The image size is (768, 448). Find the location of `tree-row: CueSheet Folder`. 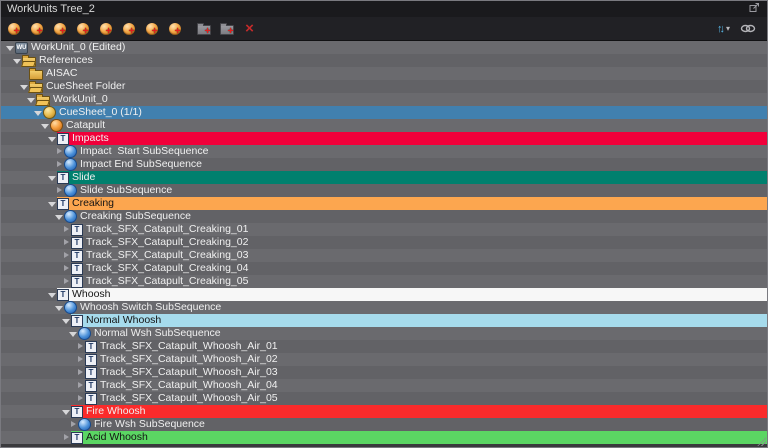

tree-row: CueSheet Folder is located at coordinates (384, 86).